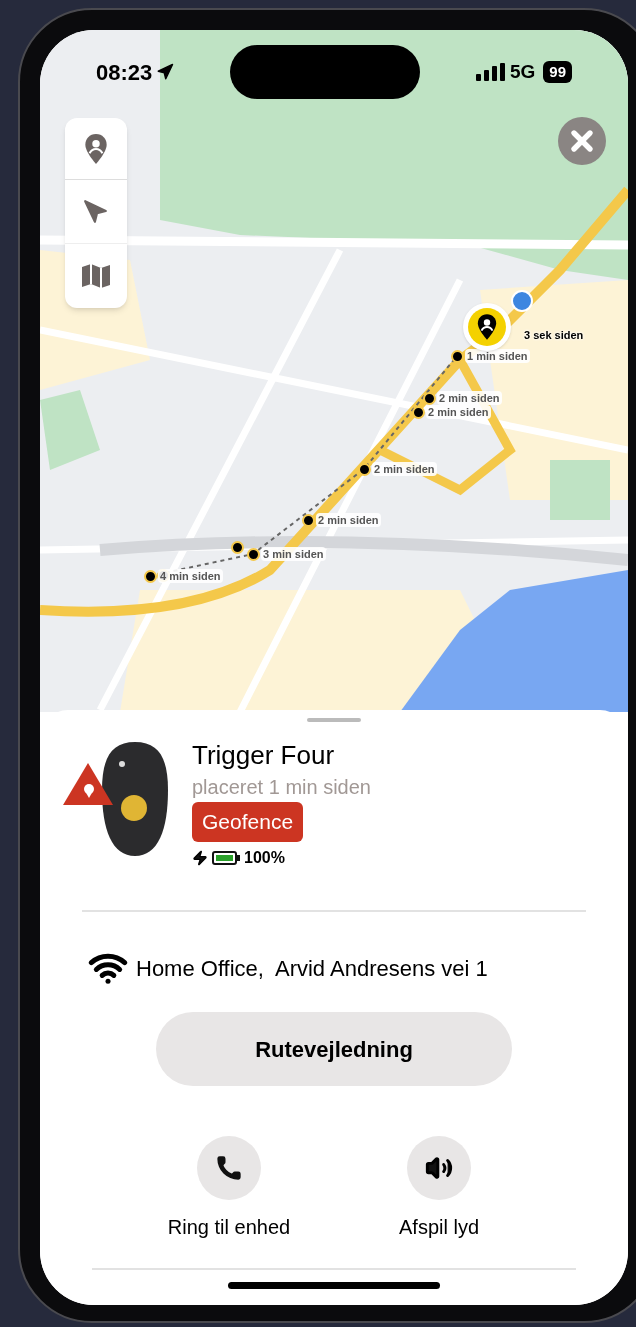 The width and height of the screenshot is (636, 1327). What do you see at coordinates (281, 787) in the screenshot?
I see `location-time: placeret 1 min siden` at bounding box center [281, 787].